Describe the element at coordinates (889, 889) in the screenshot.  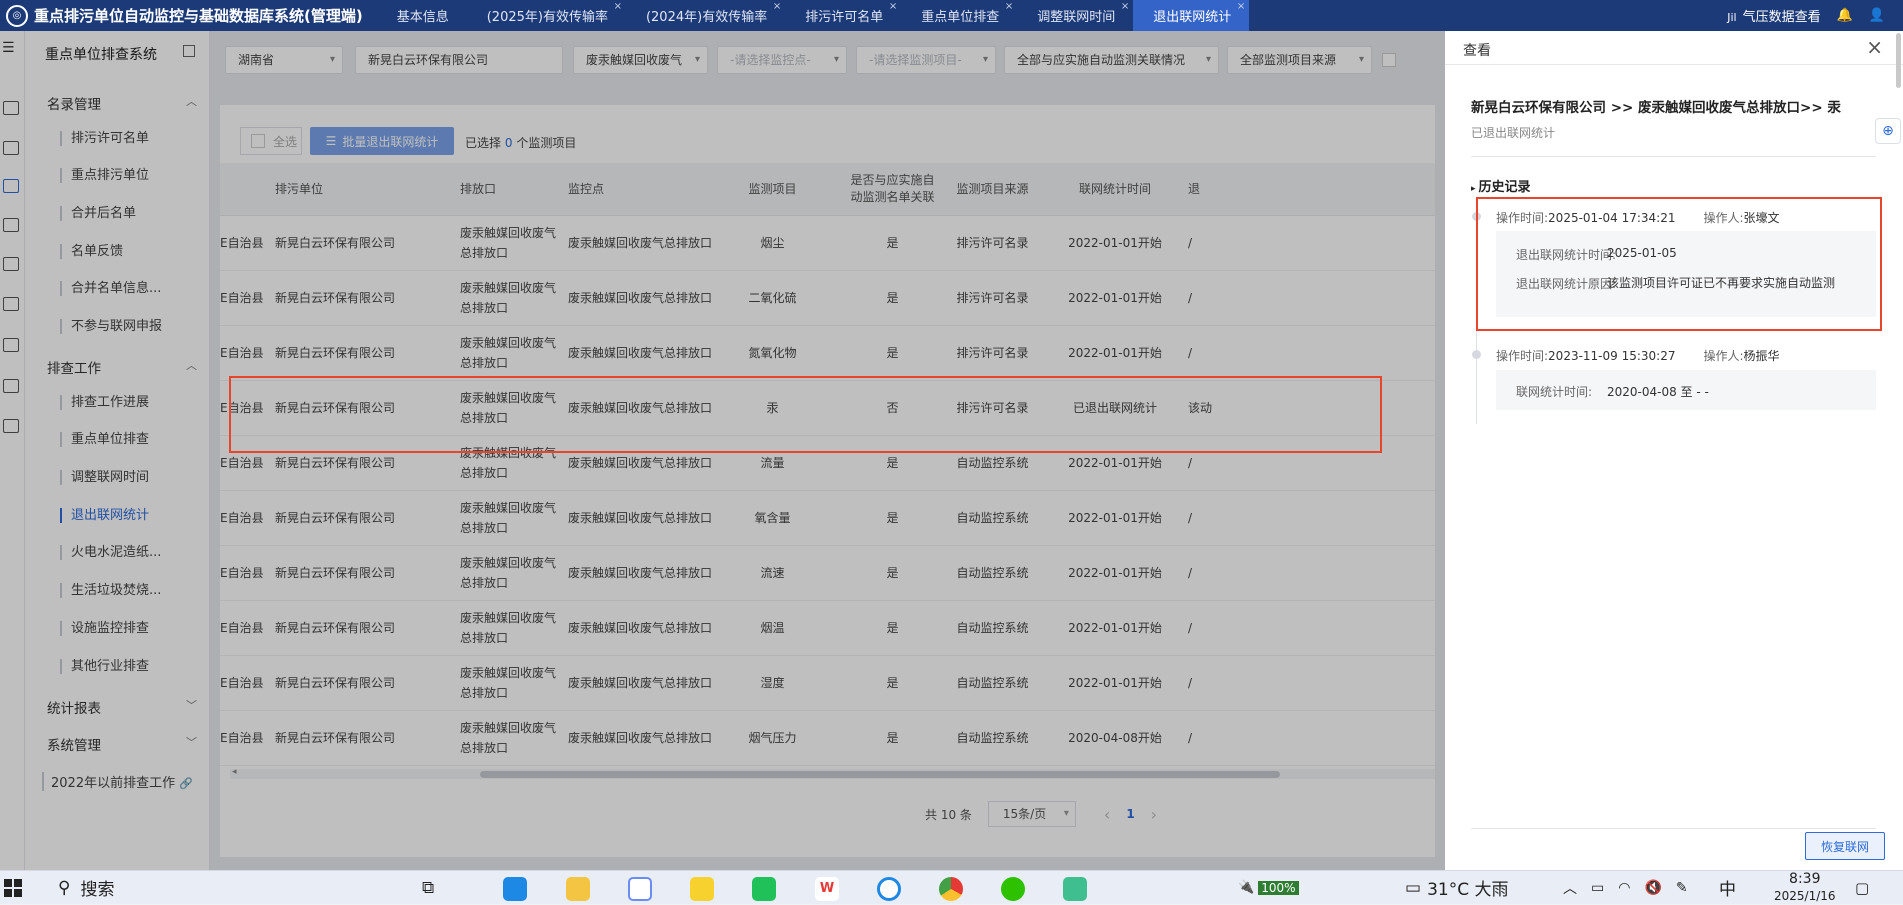
I see `browser-app-icon` at that location.